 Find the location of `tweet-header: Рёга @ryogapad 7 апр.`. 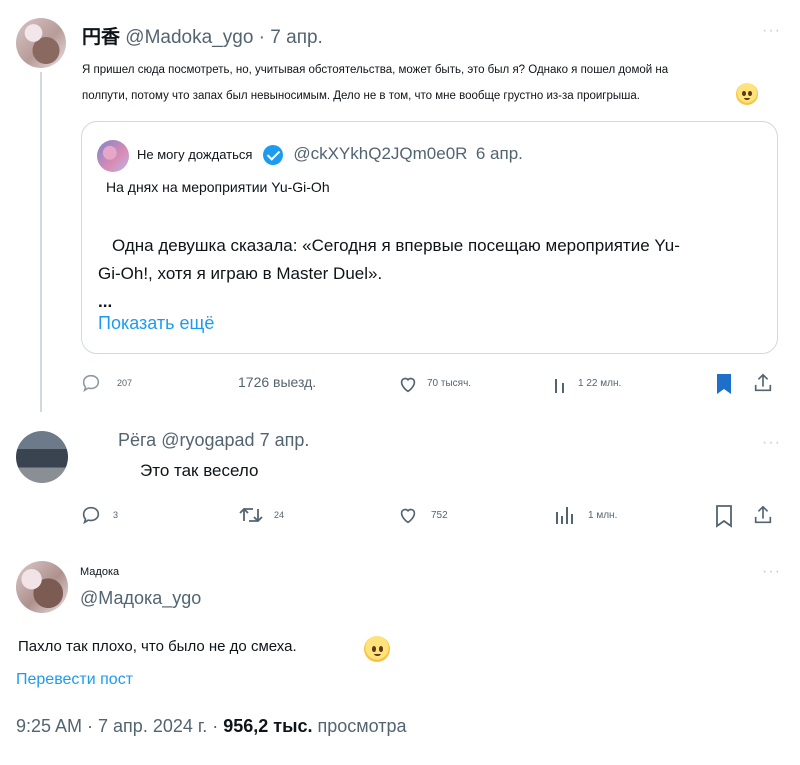

tweet-header: Рёга @ryogapad 7 апр. is located at coordinates (213, 440).